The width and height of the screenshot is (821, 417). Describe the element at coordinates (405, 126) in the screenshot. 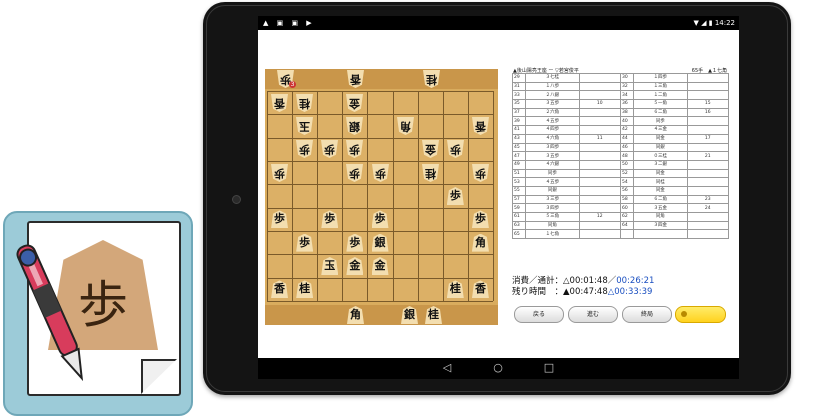

I see `gote-piece: 角` at that location.